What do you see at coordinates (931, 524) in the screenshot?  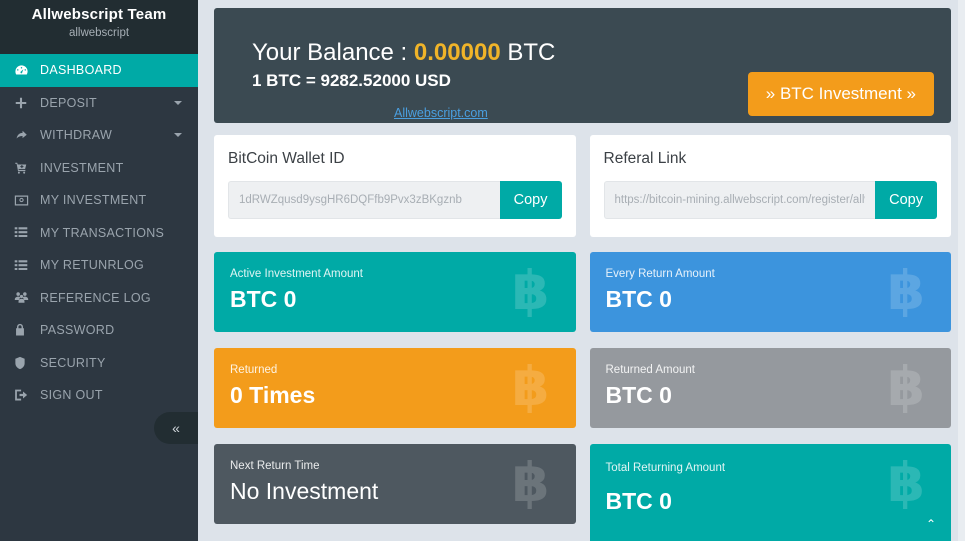 I see `chevron-up-icon: ⌃` at bounding box center [931, 524].